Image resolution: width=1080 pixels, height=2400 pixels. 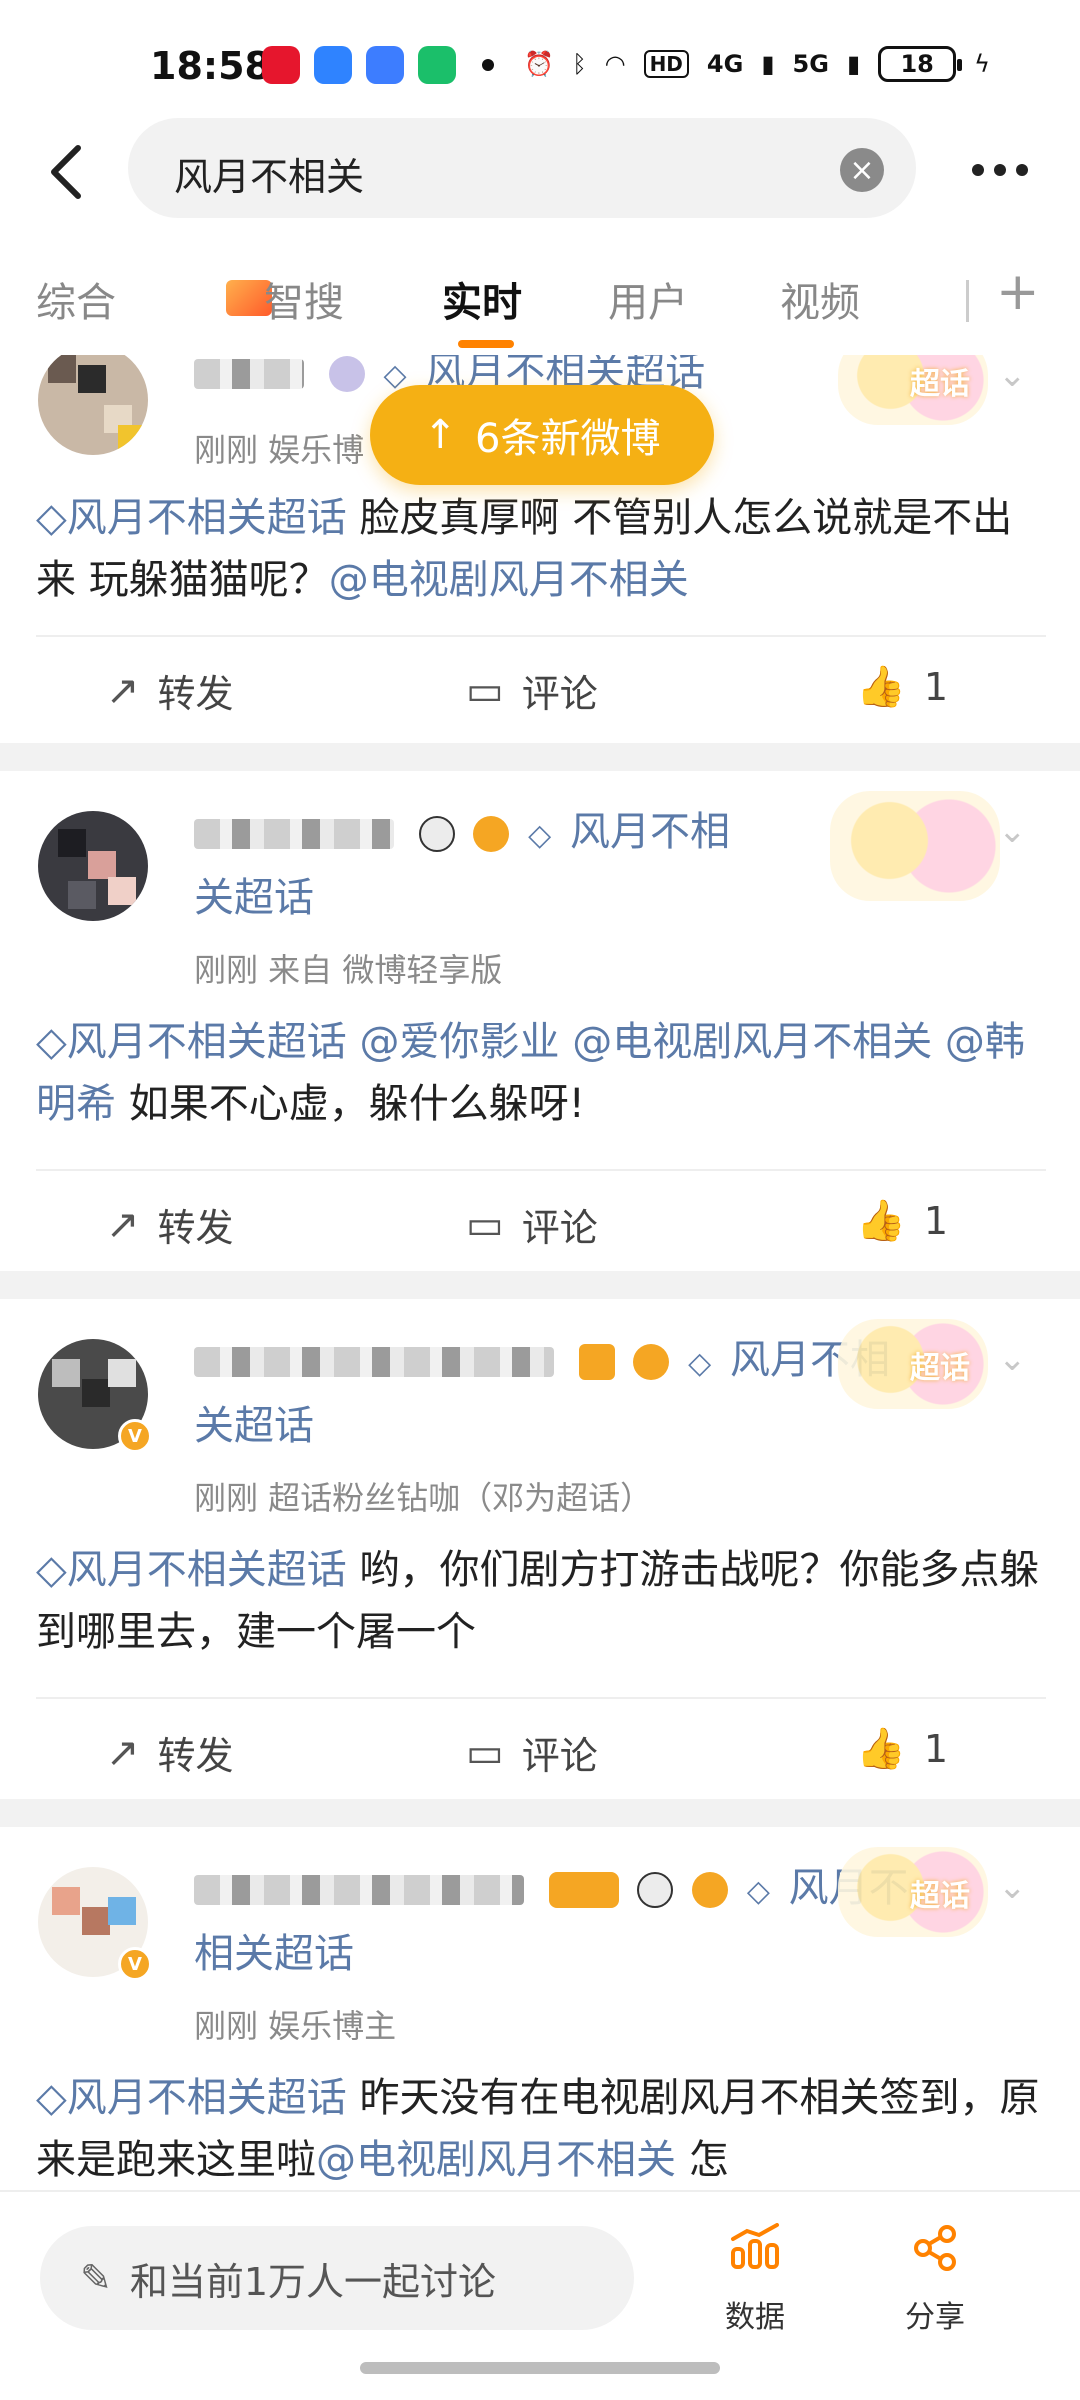 I want to click on play-app-icon, so click(x=437, y=65).